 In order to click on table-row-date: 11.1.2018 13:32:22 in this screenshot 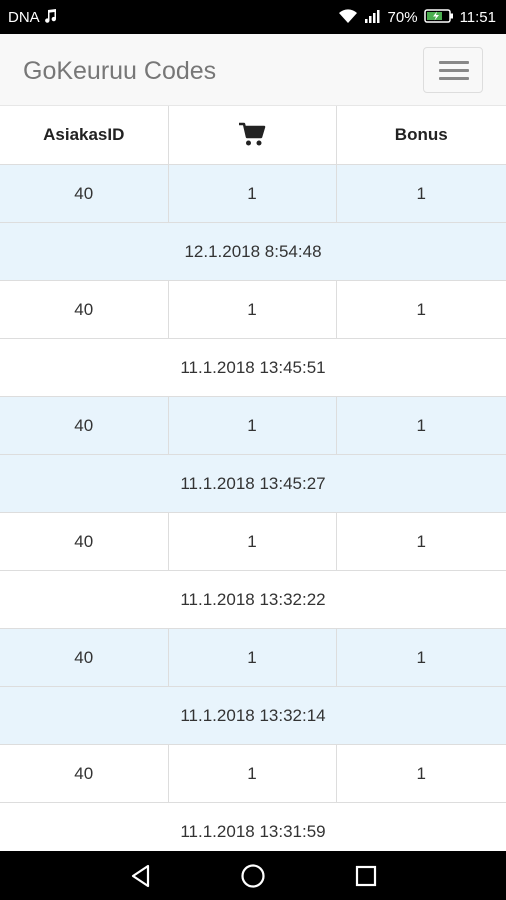, I will do `click(253, 599)`.